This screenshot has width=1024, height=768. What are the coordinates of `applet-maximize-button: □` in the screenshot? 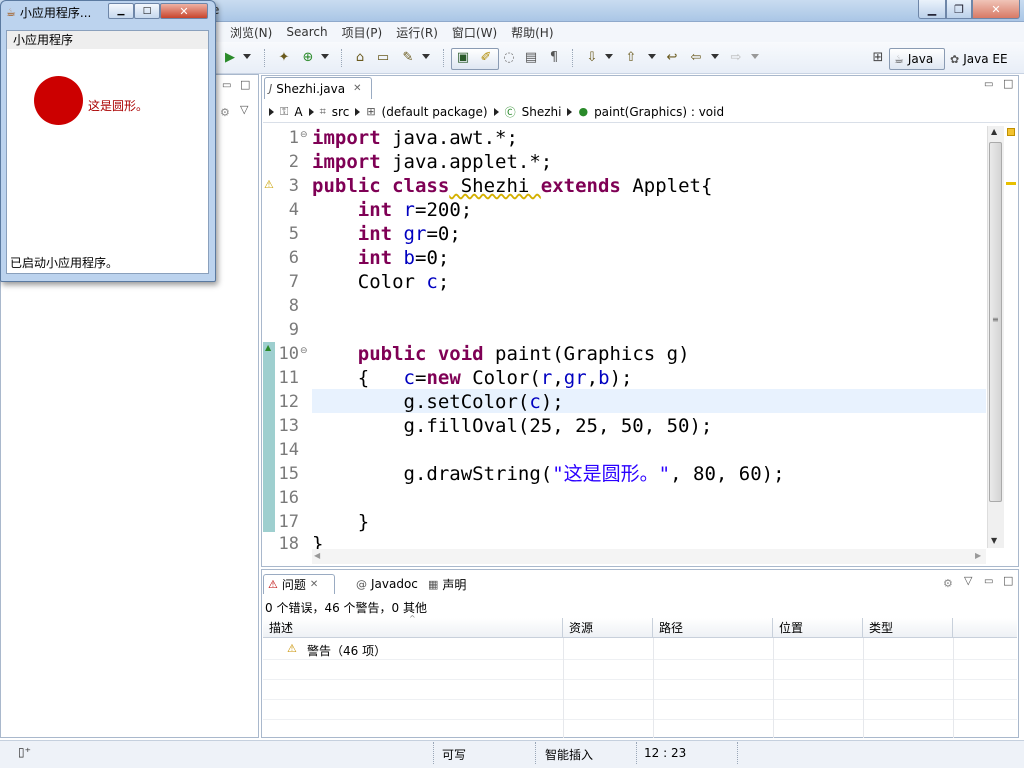 It's located at (147, 11).